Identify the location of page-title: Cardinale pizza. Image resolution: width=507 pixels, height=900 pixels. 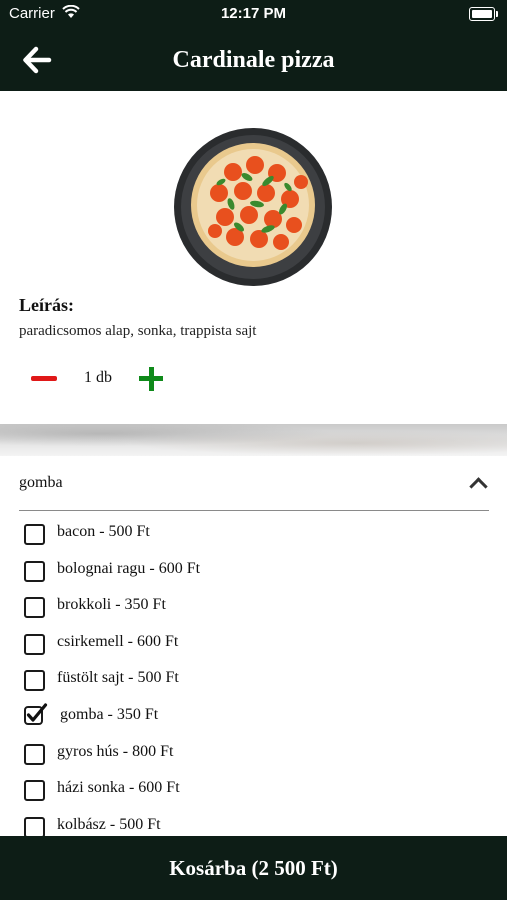
(253, 60).